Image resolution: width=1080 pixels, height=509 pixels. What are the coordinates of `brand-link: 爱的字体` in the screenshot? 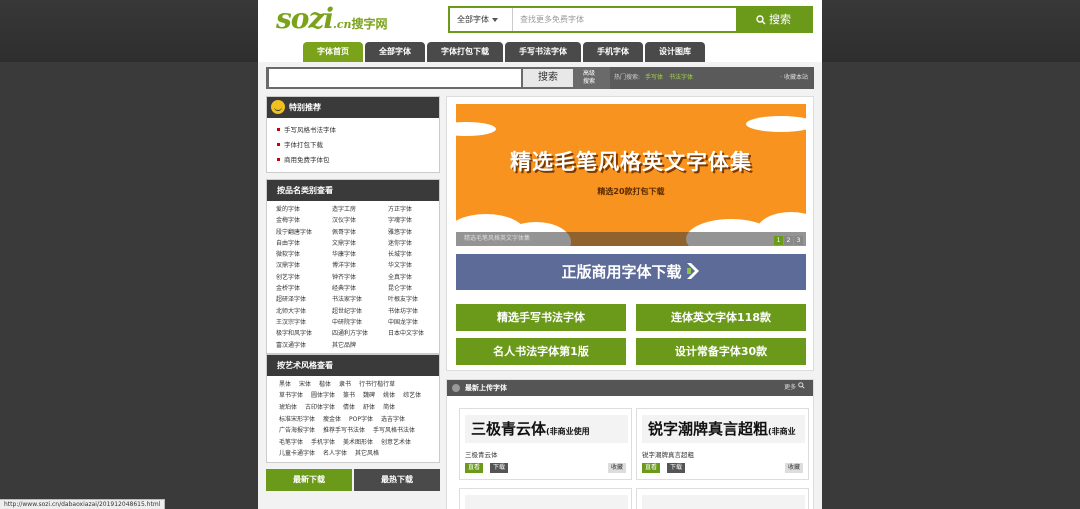 It's located at (304, 209).